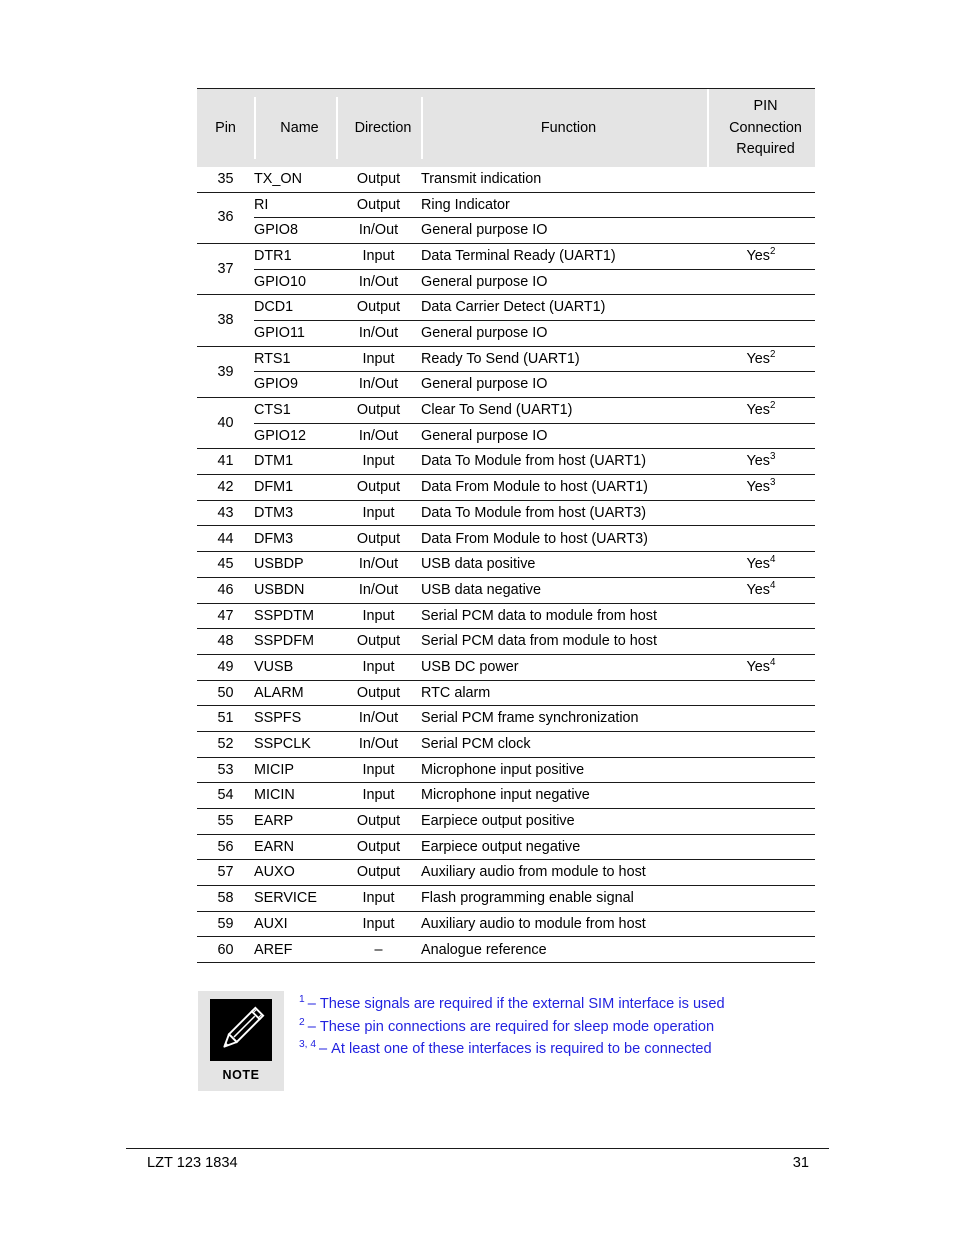  I want to click on cell-signal-name: EARN, so click(295, 847).